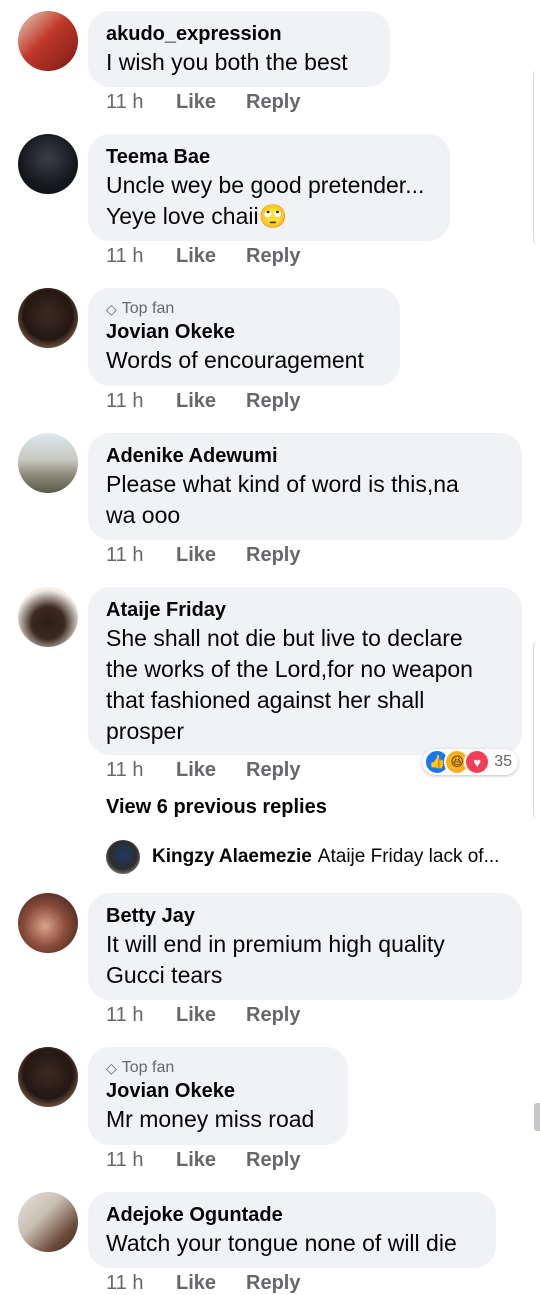 The width and height of the screenshot is (540, 1295). Describe the element at coordinates (269, 157) in the screenshot. I see `comment-author: Teema Bae` at that location.